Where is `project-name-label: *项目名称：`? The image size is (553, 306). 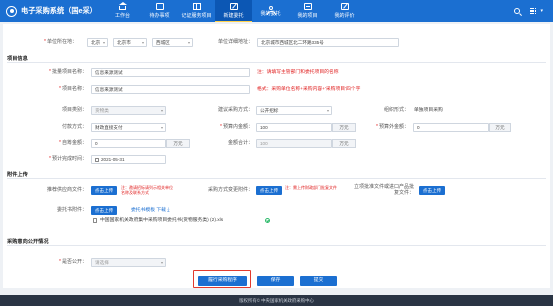
project-name-label: *项目名称： is located at coordinates (73, 89).